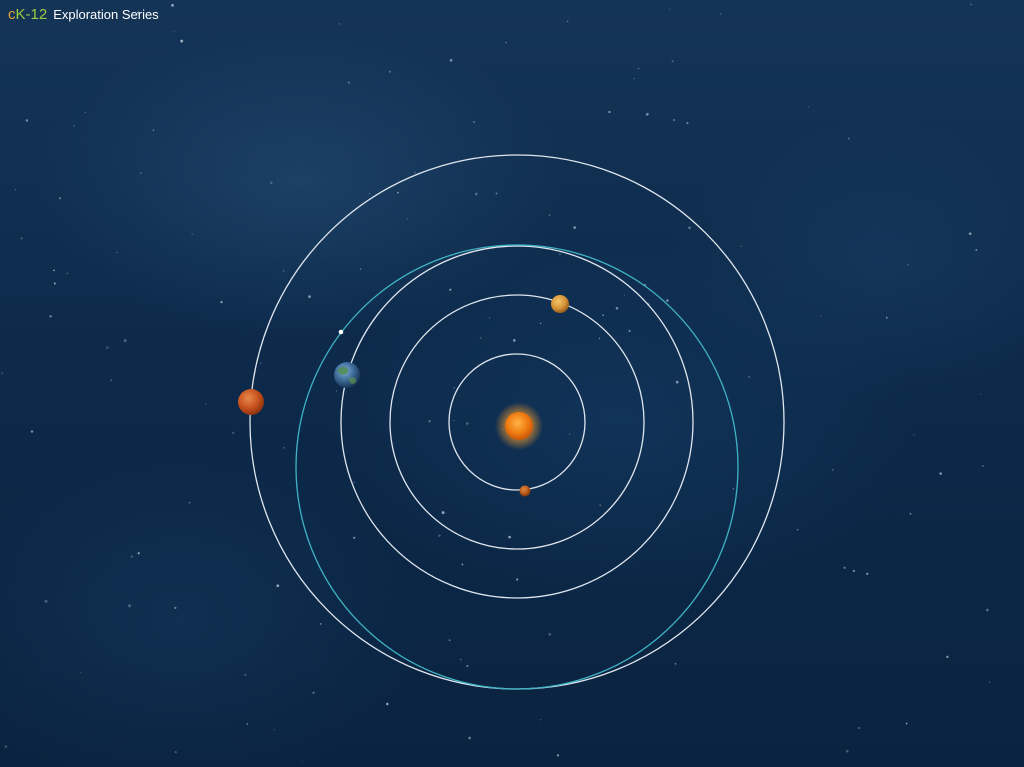 The image size is (1024, 767). Describe the element at coordinates (347, 375) in the screenshot. I see `earth` at that location.